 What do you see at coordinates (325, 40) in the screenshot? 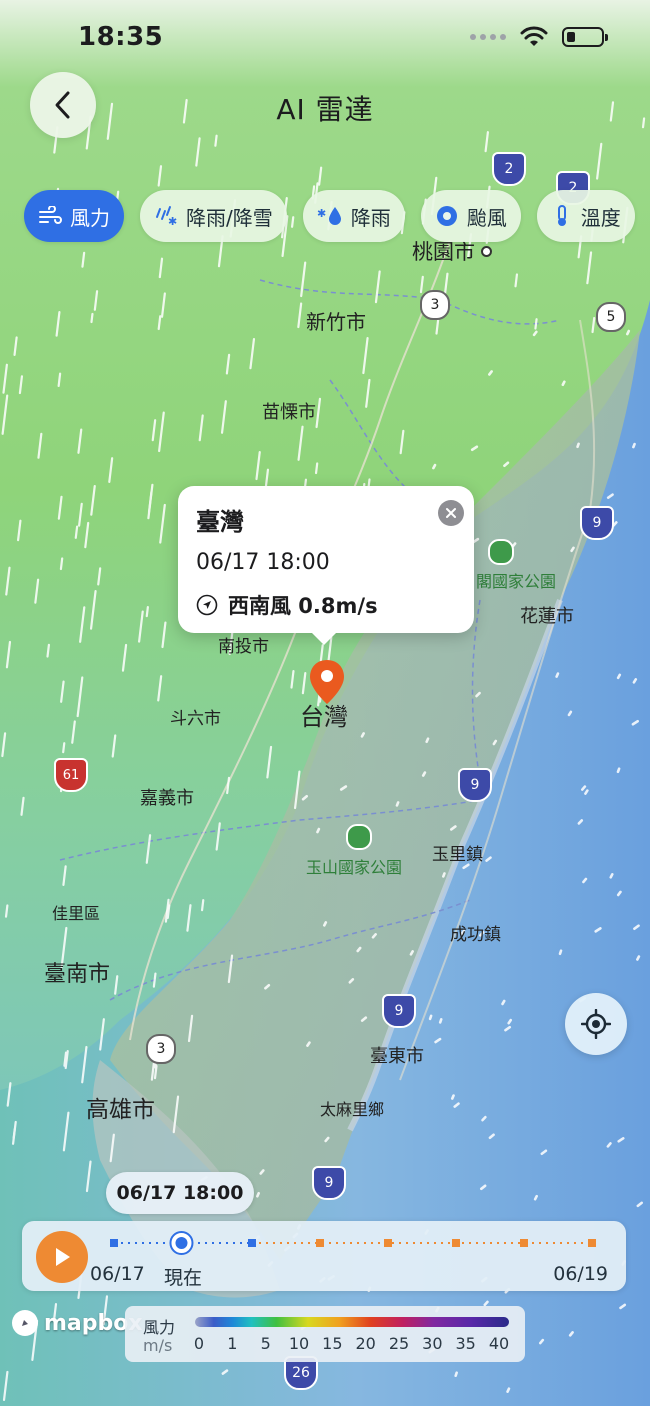
I see `status-bar: 18:35` at bounding box center [325, 40].